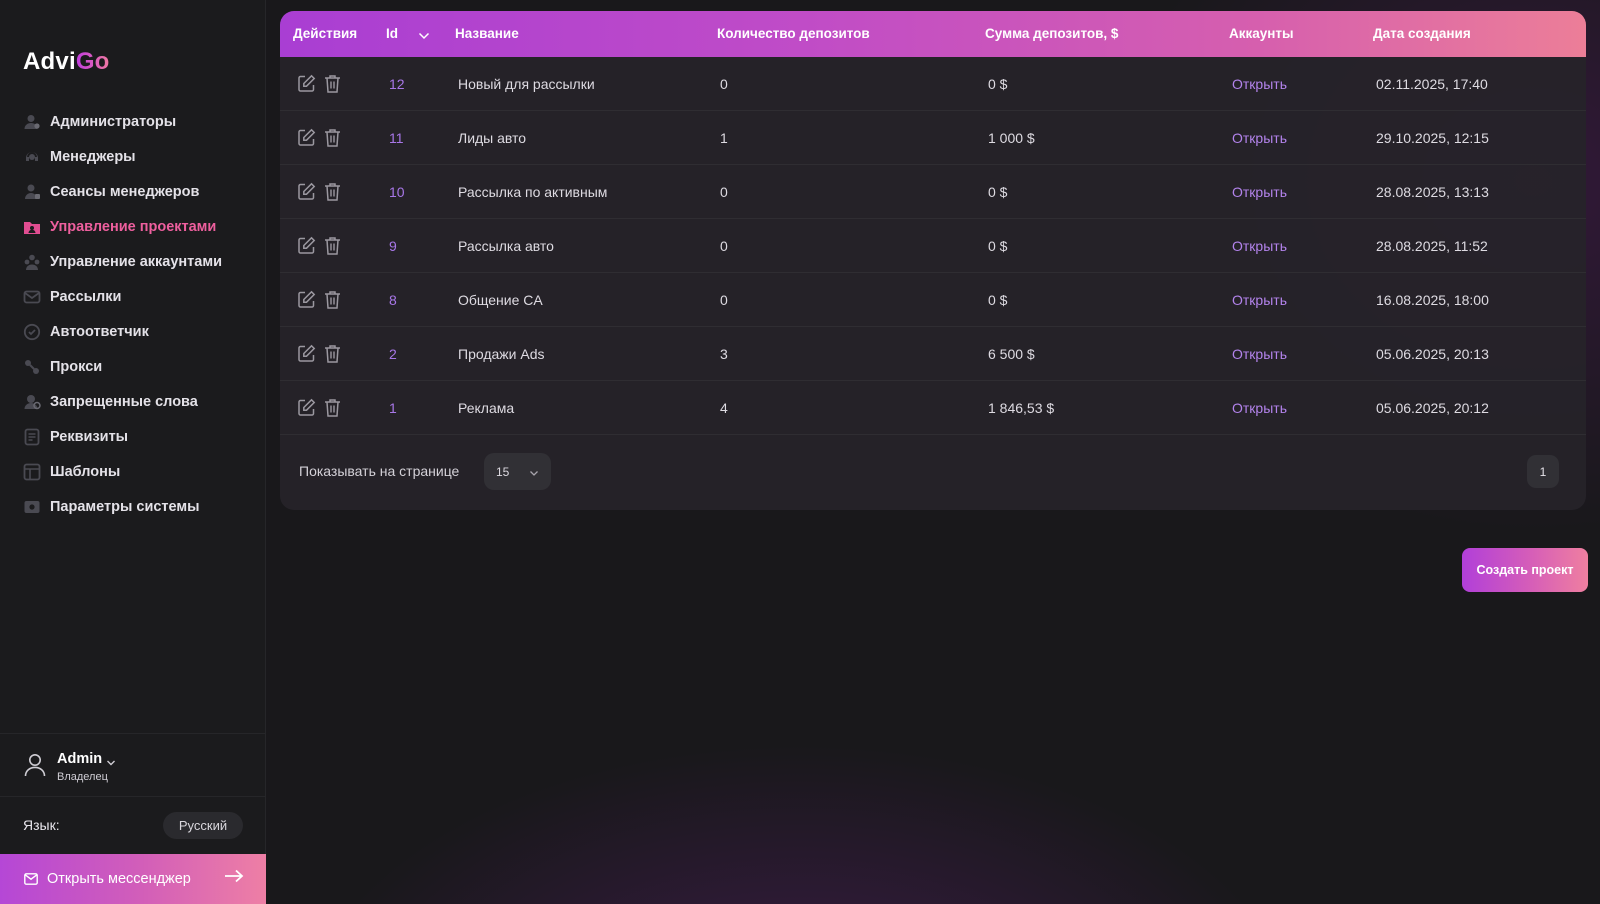 The image size is (1600, 904). Describe the element at coordinates (32, 192) in the screenshot. I see `user-session-icon` at that location.